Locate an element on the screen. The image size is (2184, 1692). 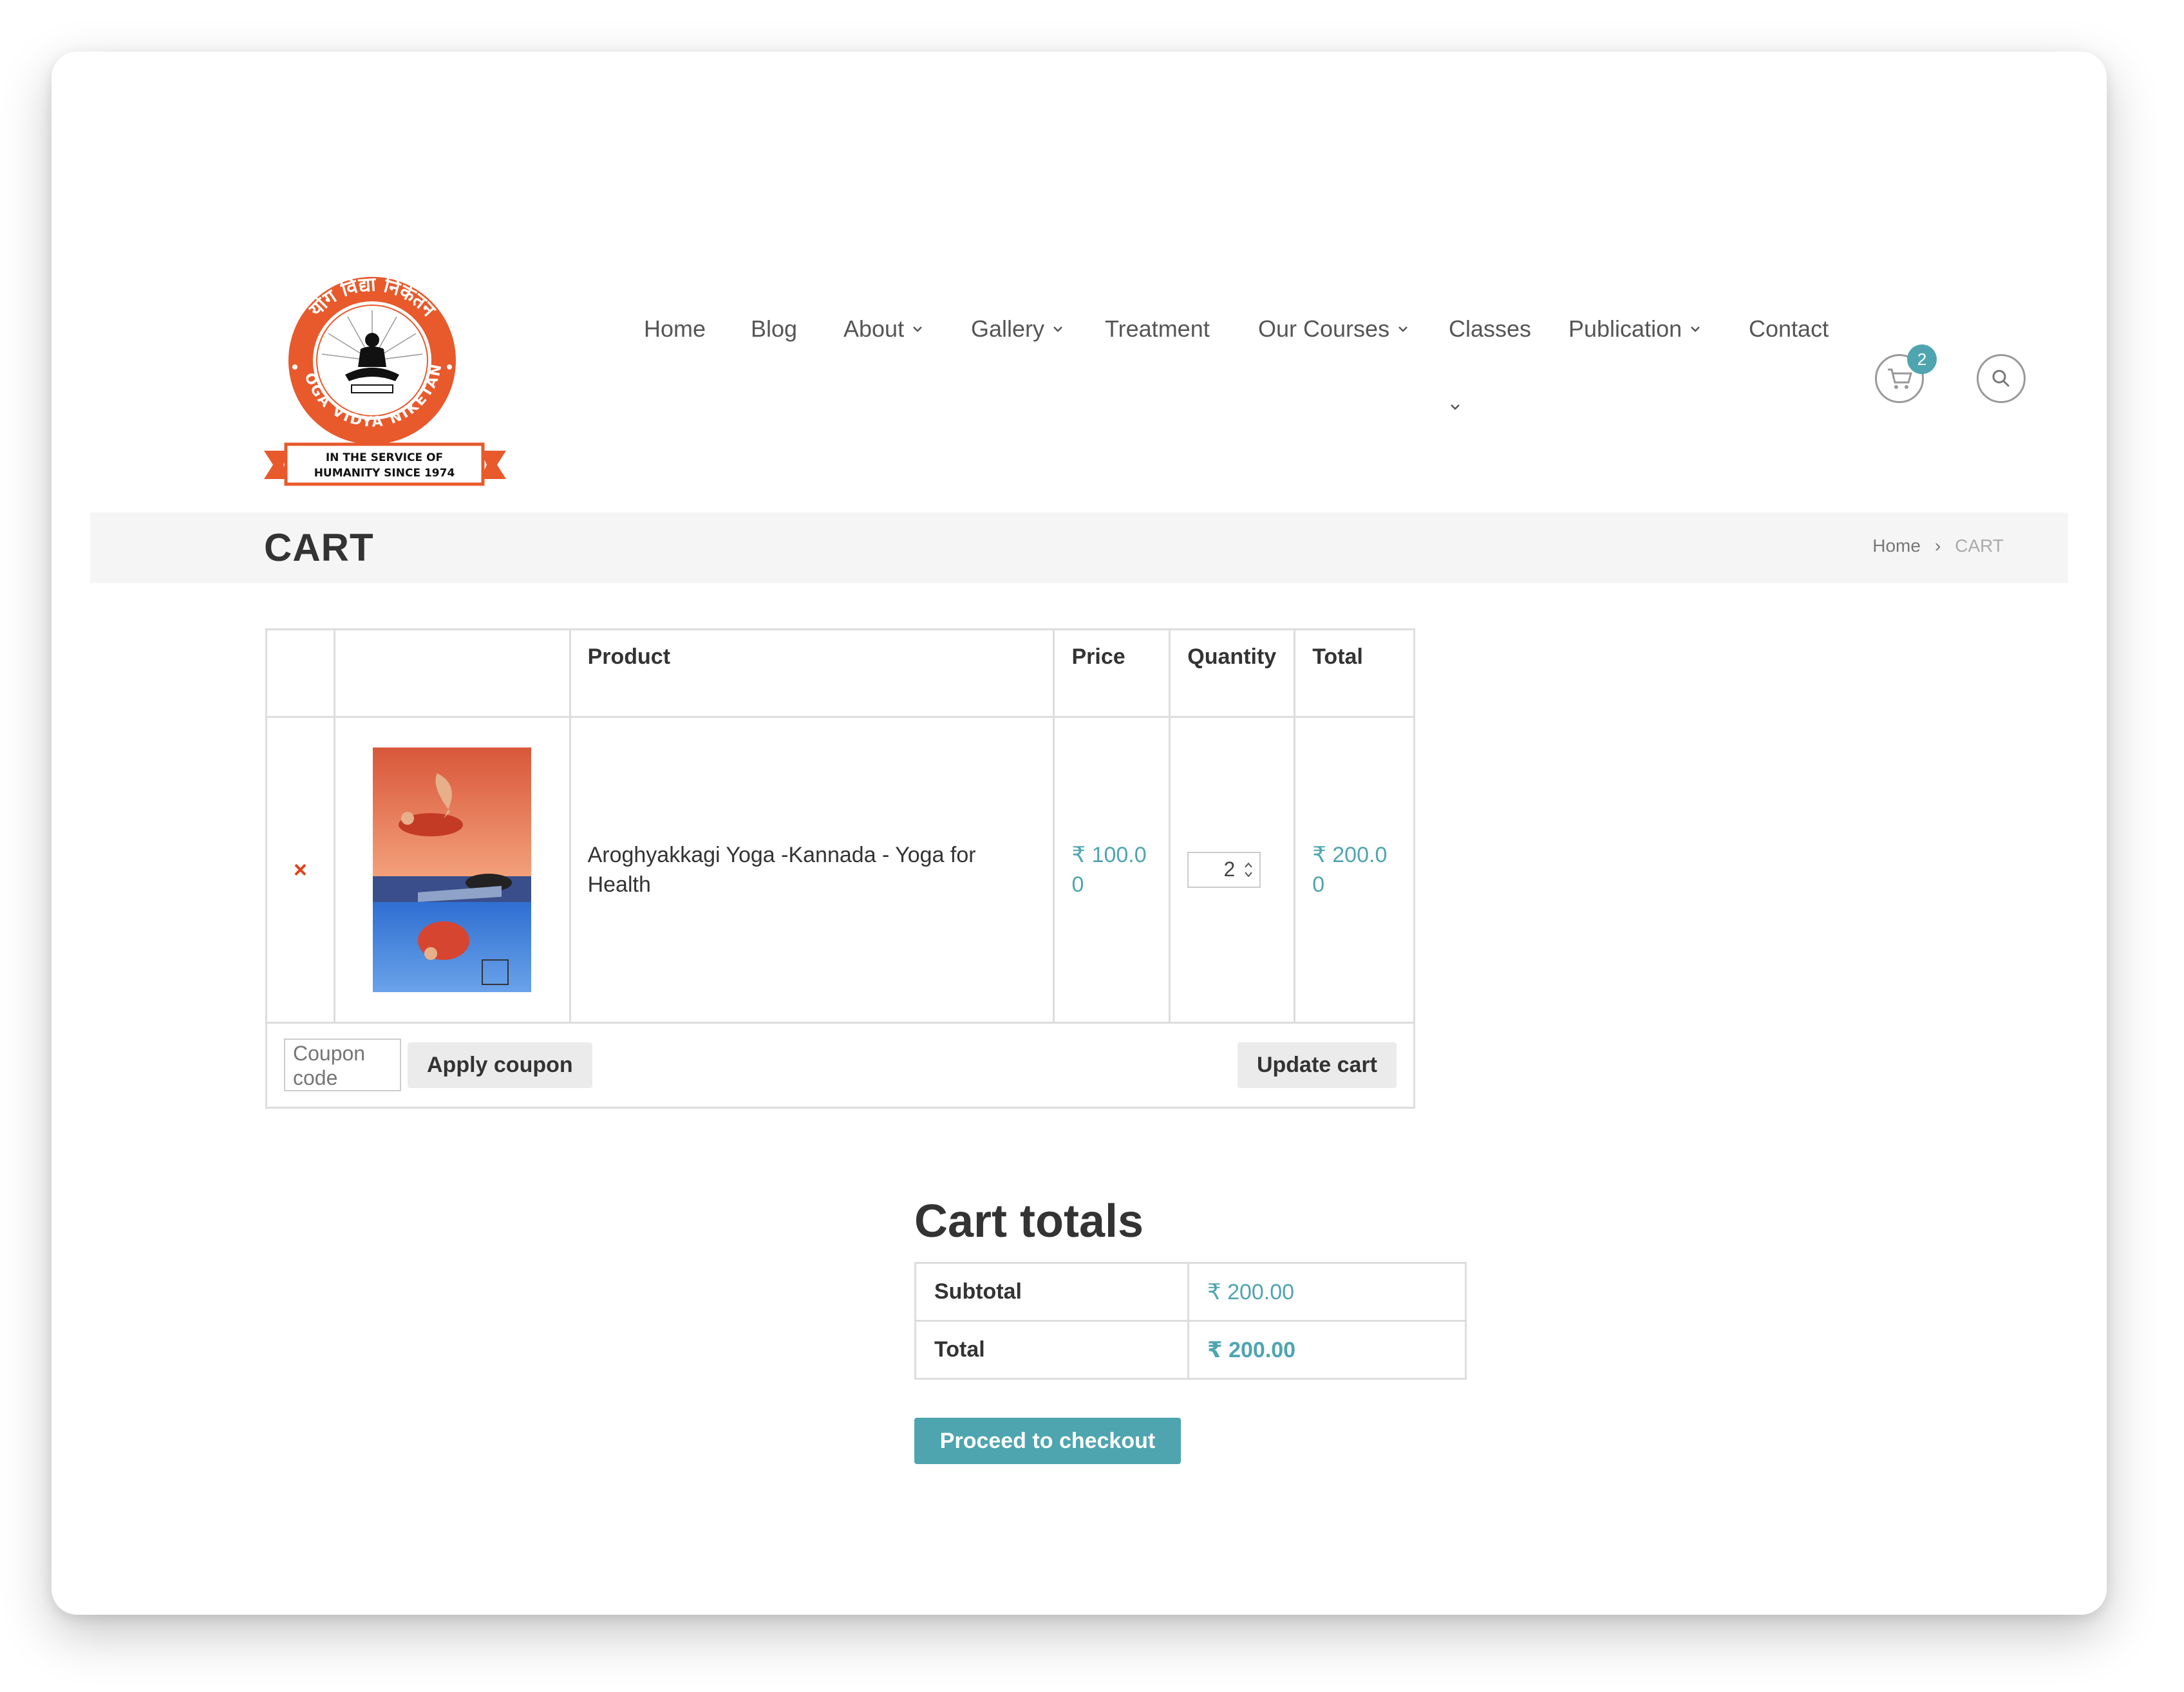
nav-label: Treatment is located at coordinates (1157, 328).